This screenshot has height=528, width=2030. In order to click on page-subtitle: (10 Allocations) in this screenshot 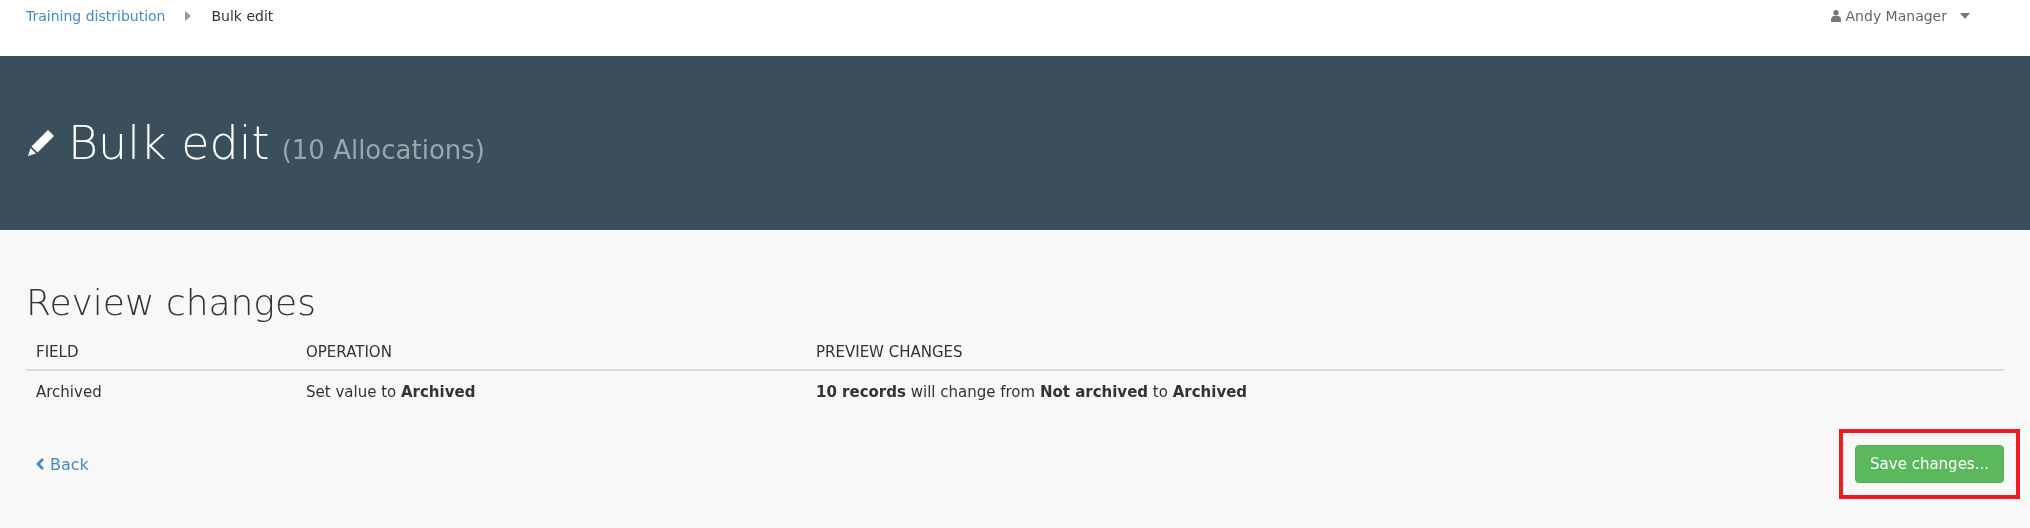, I will do `click(383, 150)`.